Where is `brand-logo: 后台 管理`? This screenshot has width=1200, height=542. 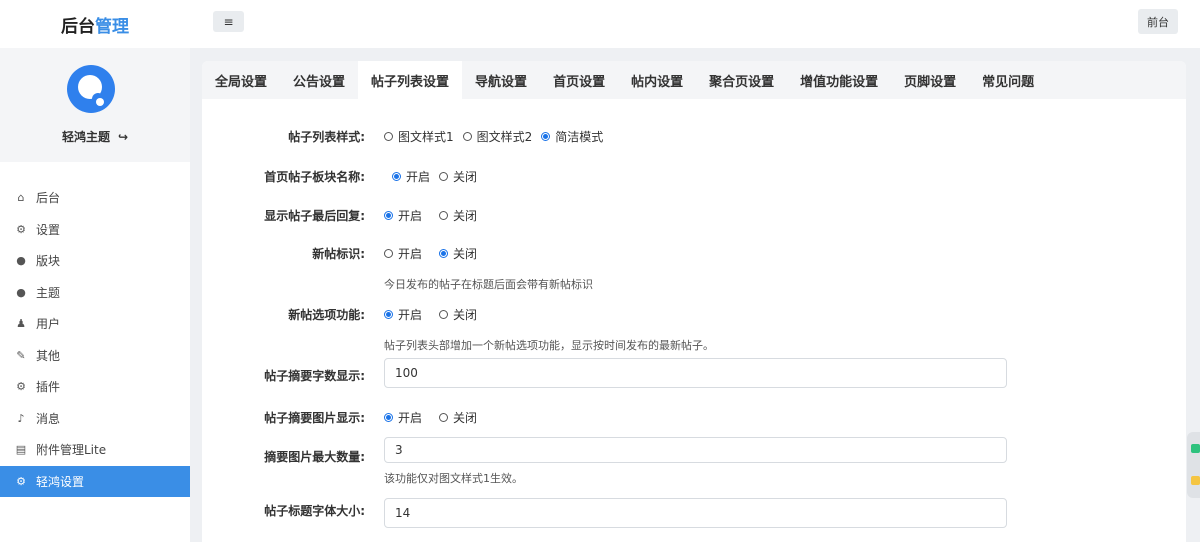
brand-logo: 后台 管理 is located at coordinates (95, 24).